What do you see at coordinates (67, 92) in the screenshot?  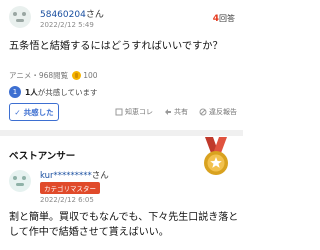 I see `empathy-text: が共感しています` at bounding box center [67, 92].